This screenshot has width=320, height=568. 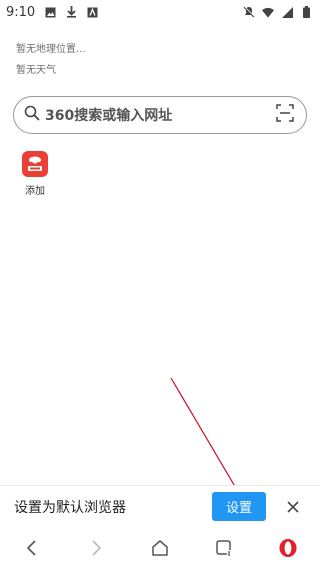 What do you see at coordinates (70, 507) in the screenshot?
I see `default-browser-text: 设置为默认浏览器` at bounding box center [70, 507].